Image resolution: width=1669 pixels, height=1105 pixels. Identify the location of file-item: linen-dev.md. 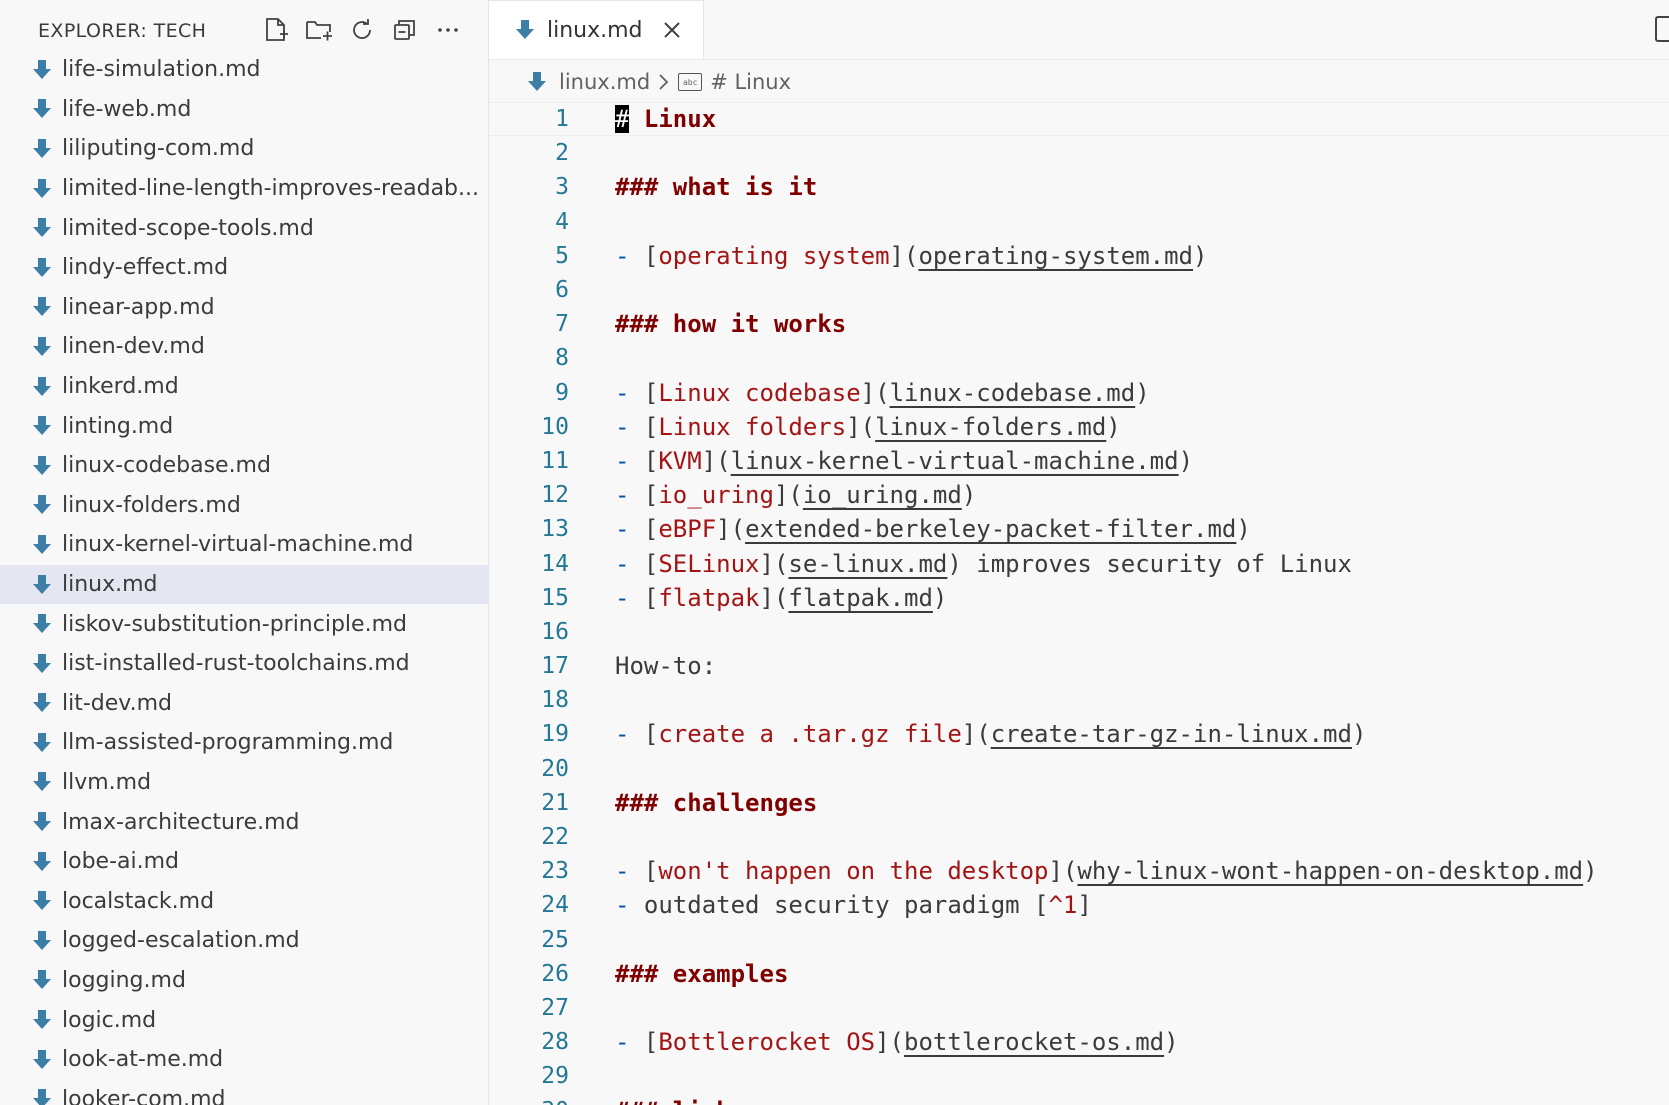
(244, 347).